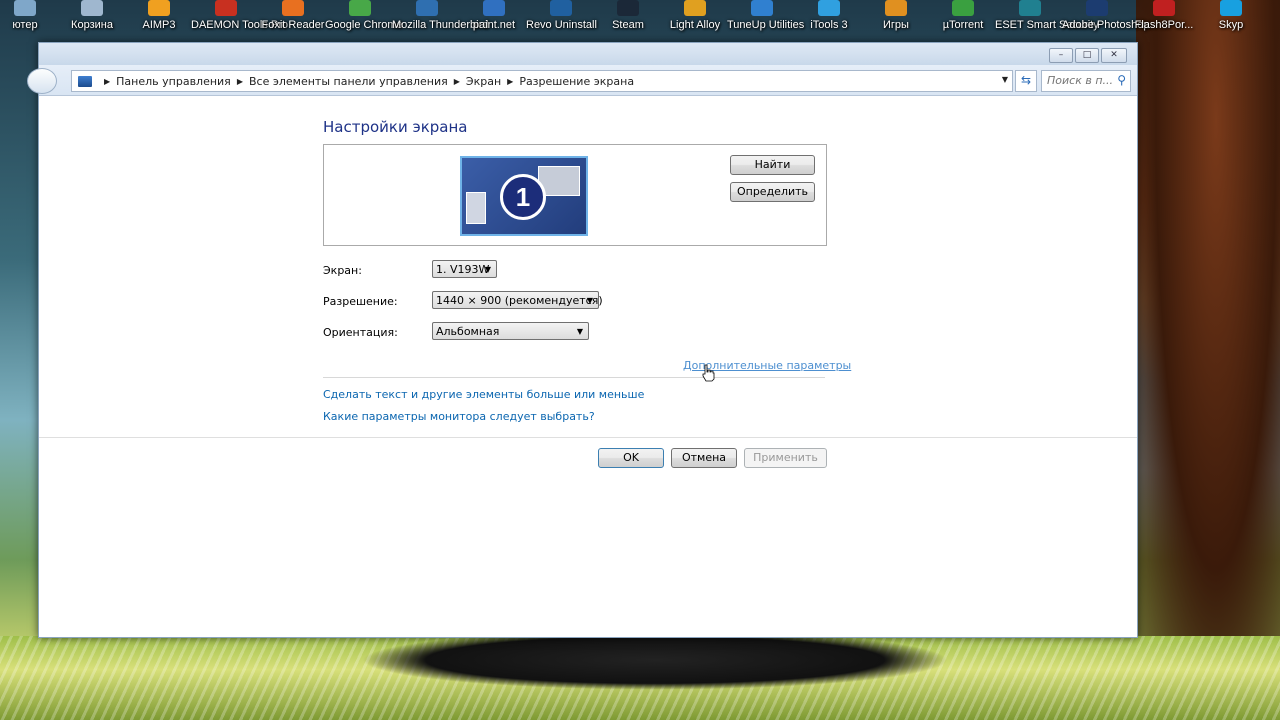 This screenshot has height=720, width=1280. What do you see at coordinates (239, 20) in the screenshot?
I see `desktop-icon: DAEMON Tools Pro` at bounding box center [239, 20].